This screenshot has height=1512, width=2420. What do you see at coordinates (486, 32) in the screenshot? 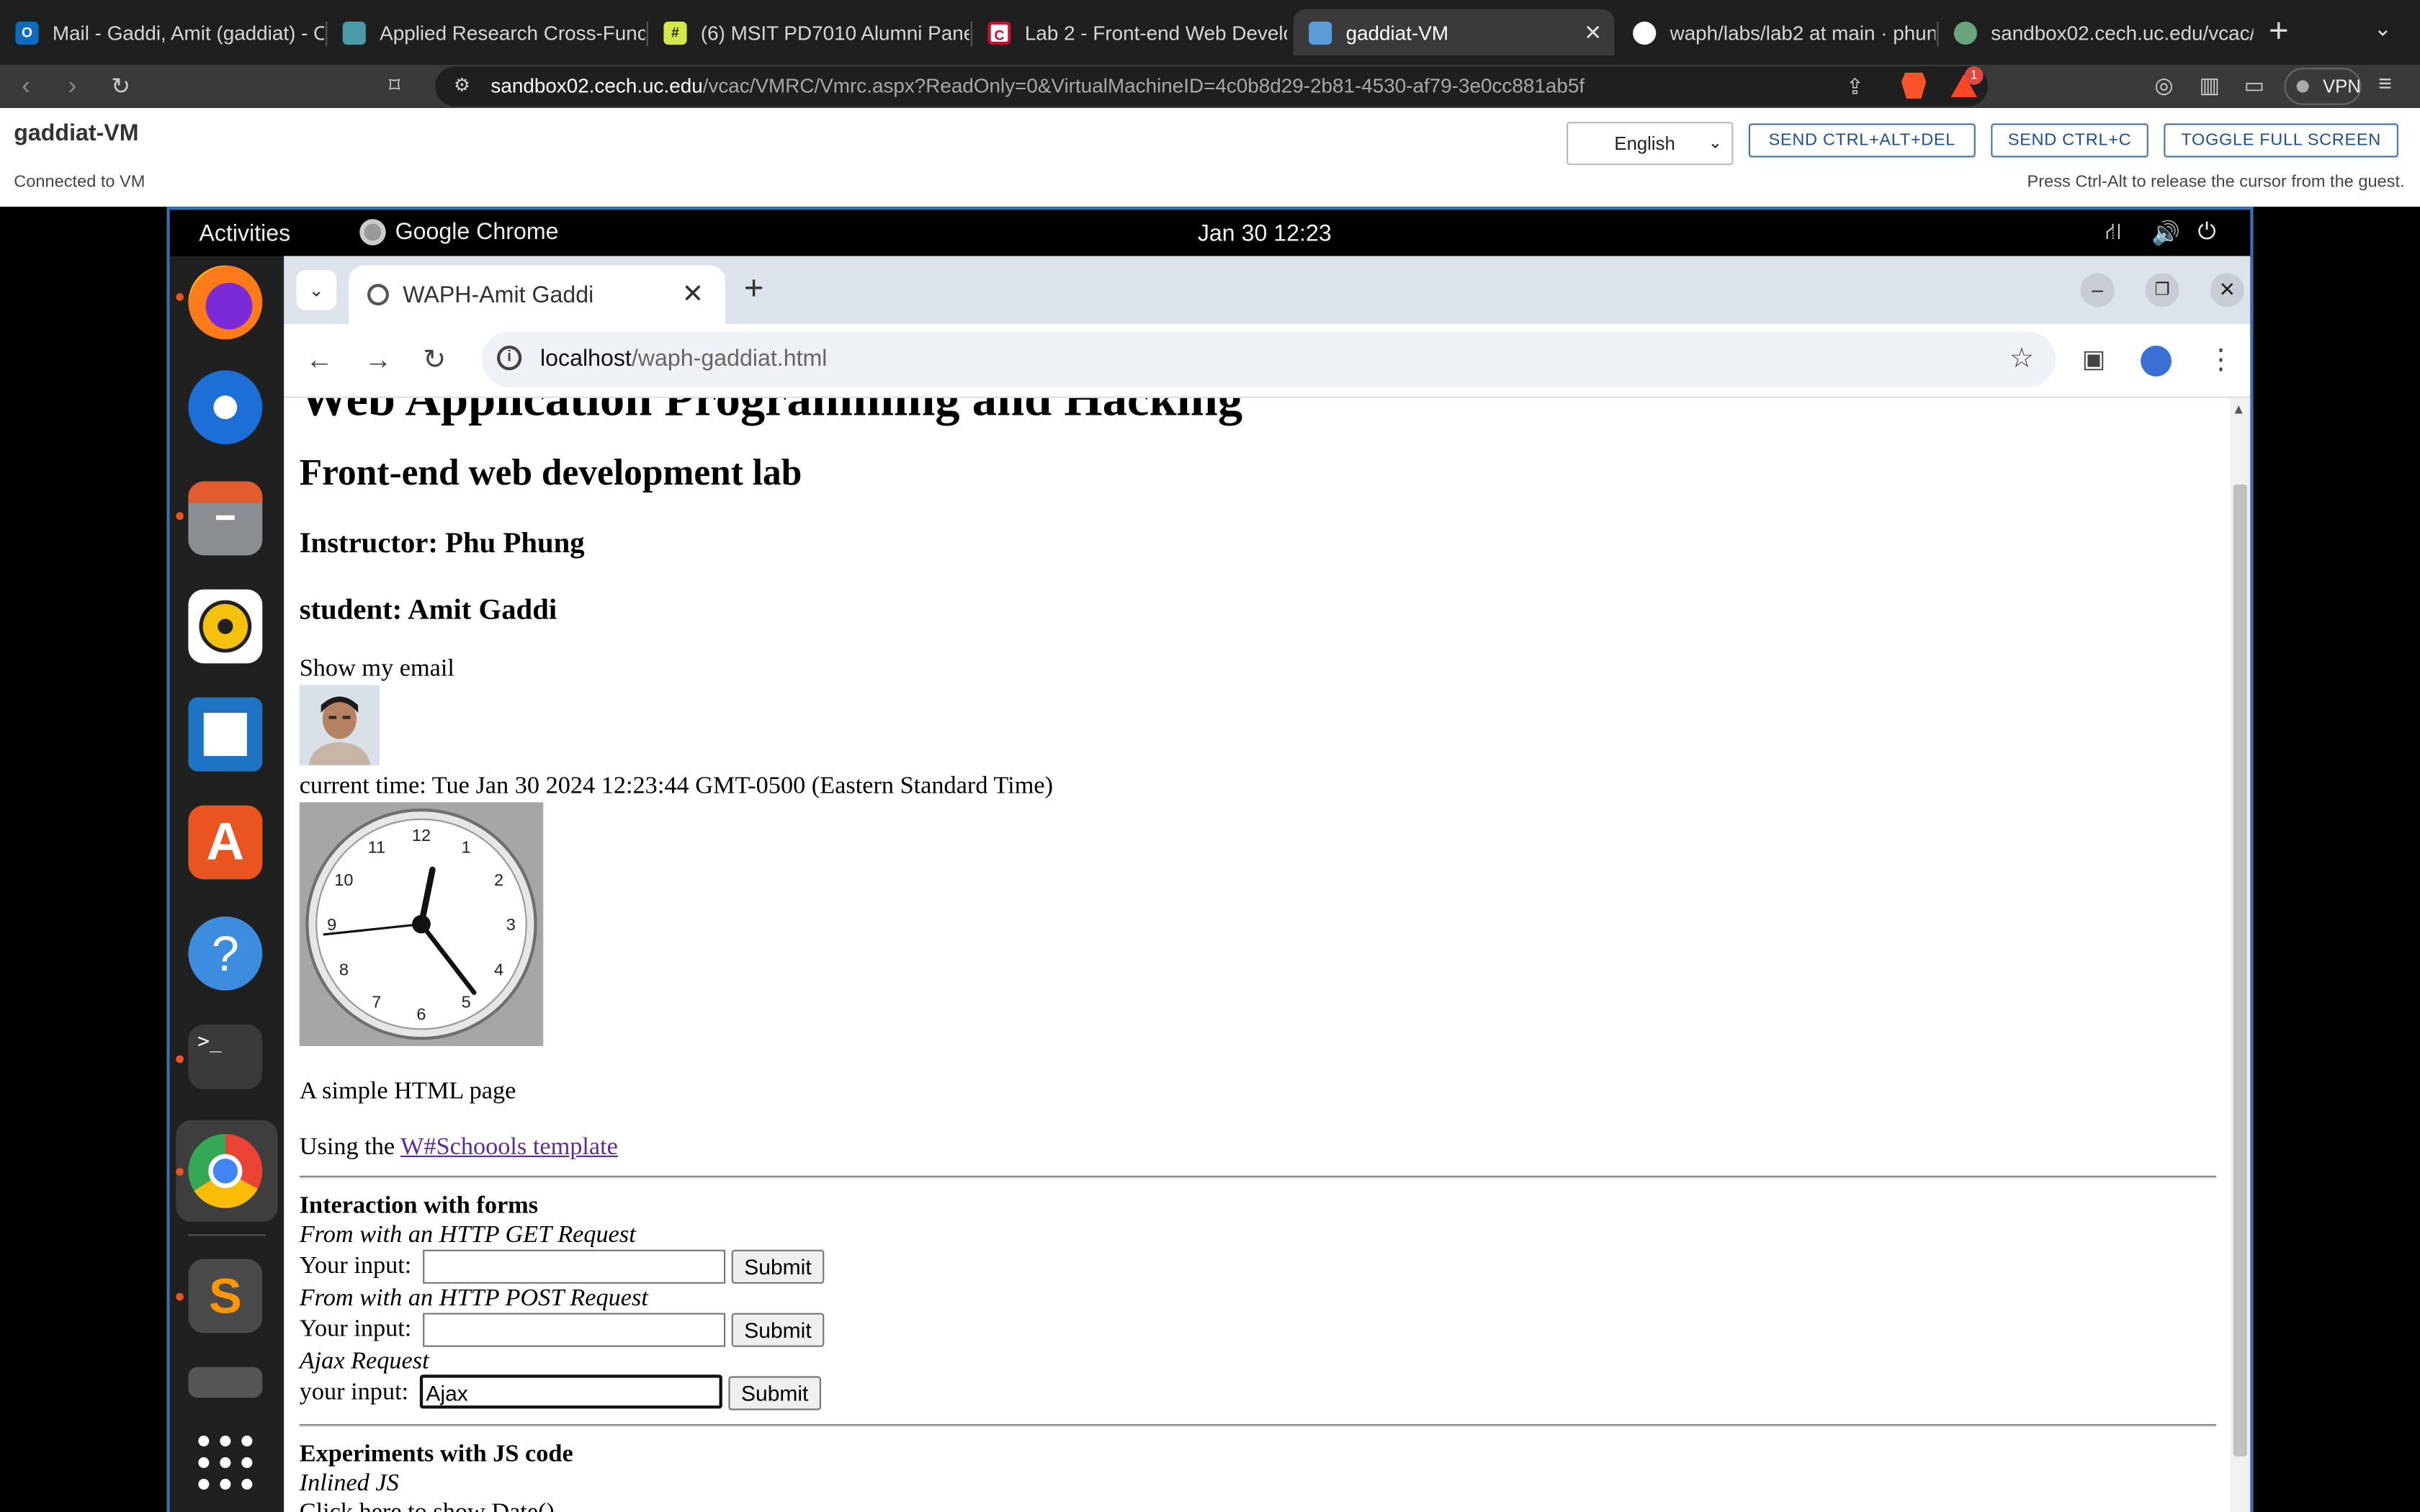
I see `host-tab-teams: Applied Research Cross-Functio` at bounding box center [486, 32].